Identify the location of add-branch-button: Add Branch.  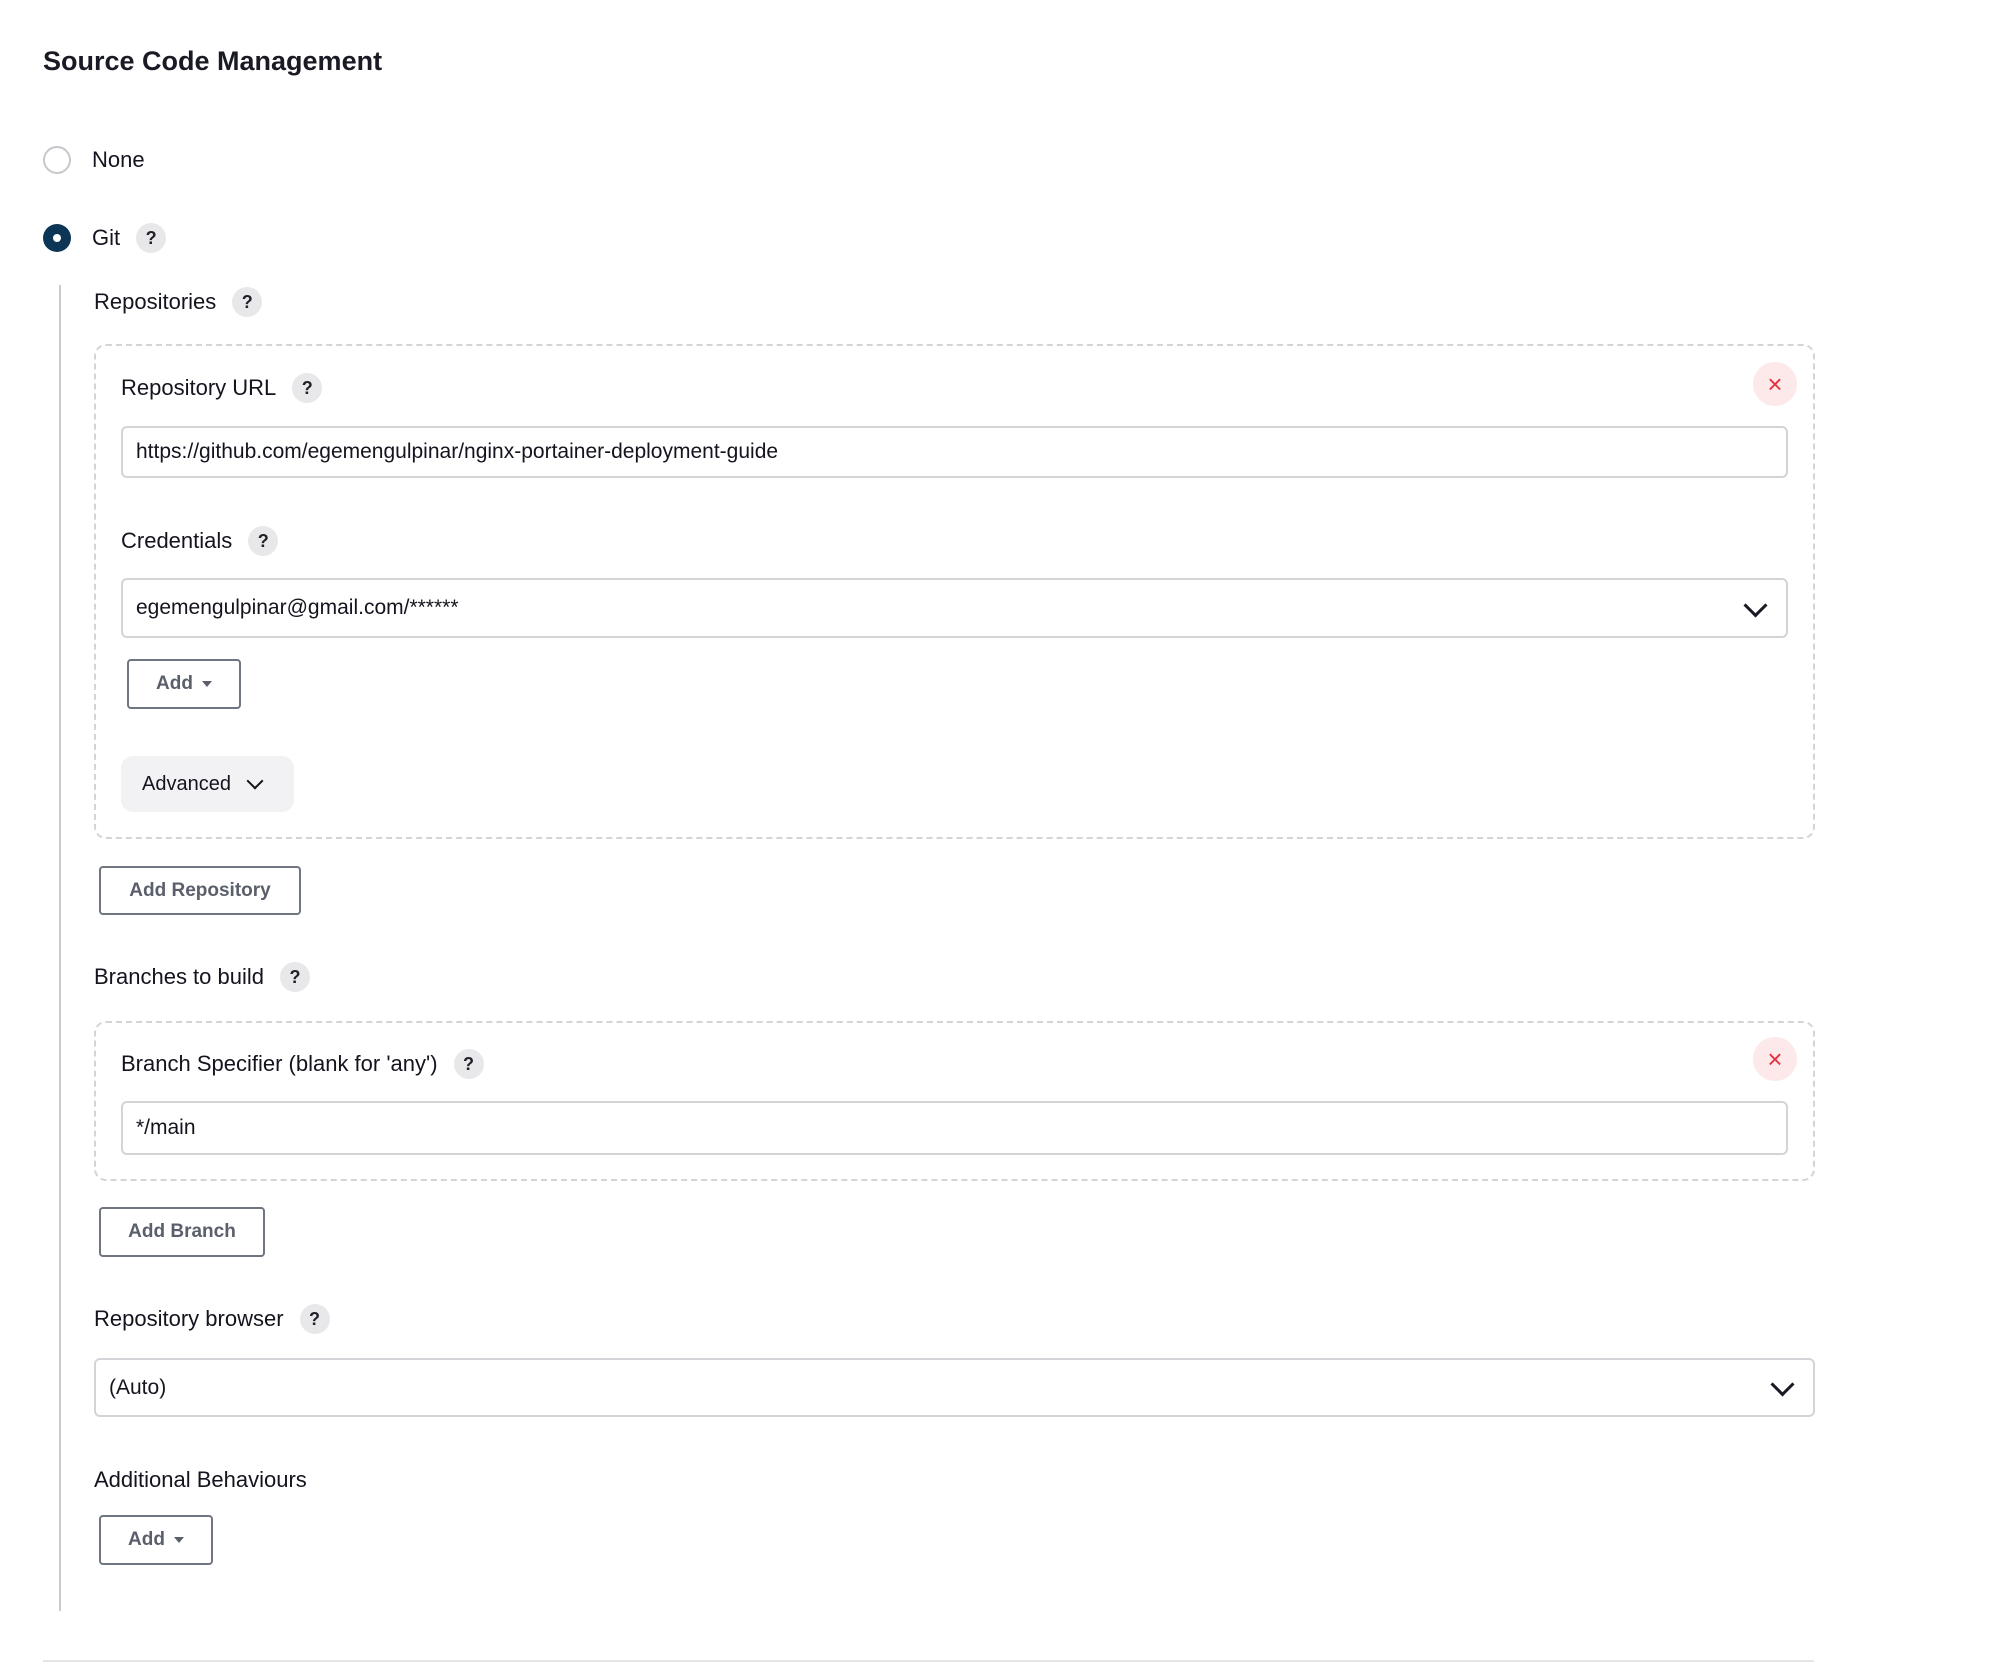
(182, 1232).